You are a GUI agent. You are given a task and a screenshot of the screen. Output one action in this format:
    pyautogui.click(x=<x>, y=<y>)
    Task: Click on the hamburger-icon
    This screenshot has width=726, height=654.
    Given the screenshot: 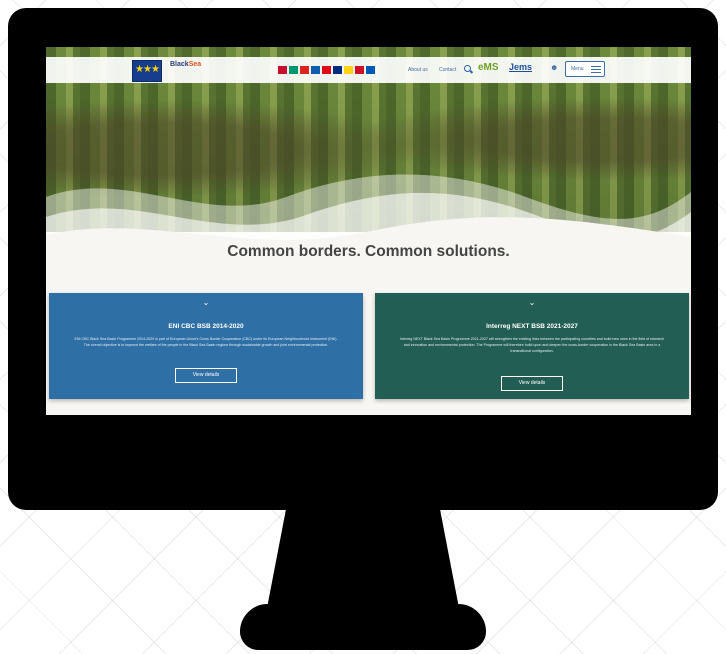 What is the action you would take?
    pyautogui.click(x=596, y=69)
    